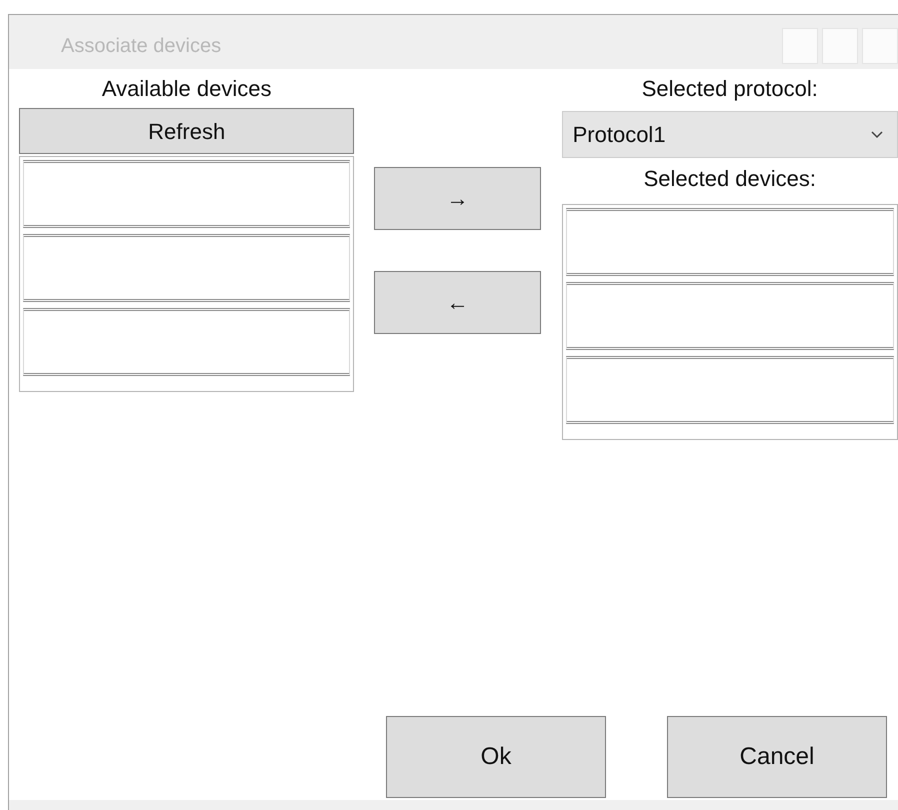  Describe the element at coordinates (186, 89) in the screenshot. I see `available-devices-label: Available devices` at that location.